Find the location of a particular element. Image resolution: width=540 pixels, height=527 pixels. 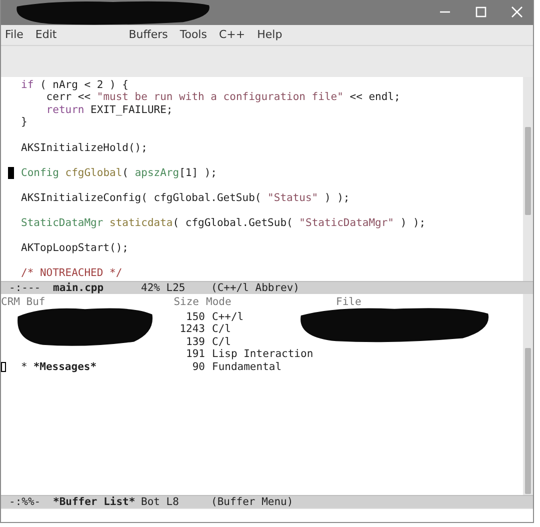

modified-mark-text: * is located at coordinates (24, 367).